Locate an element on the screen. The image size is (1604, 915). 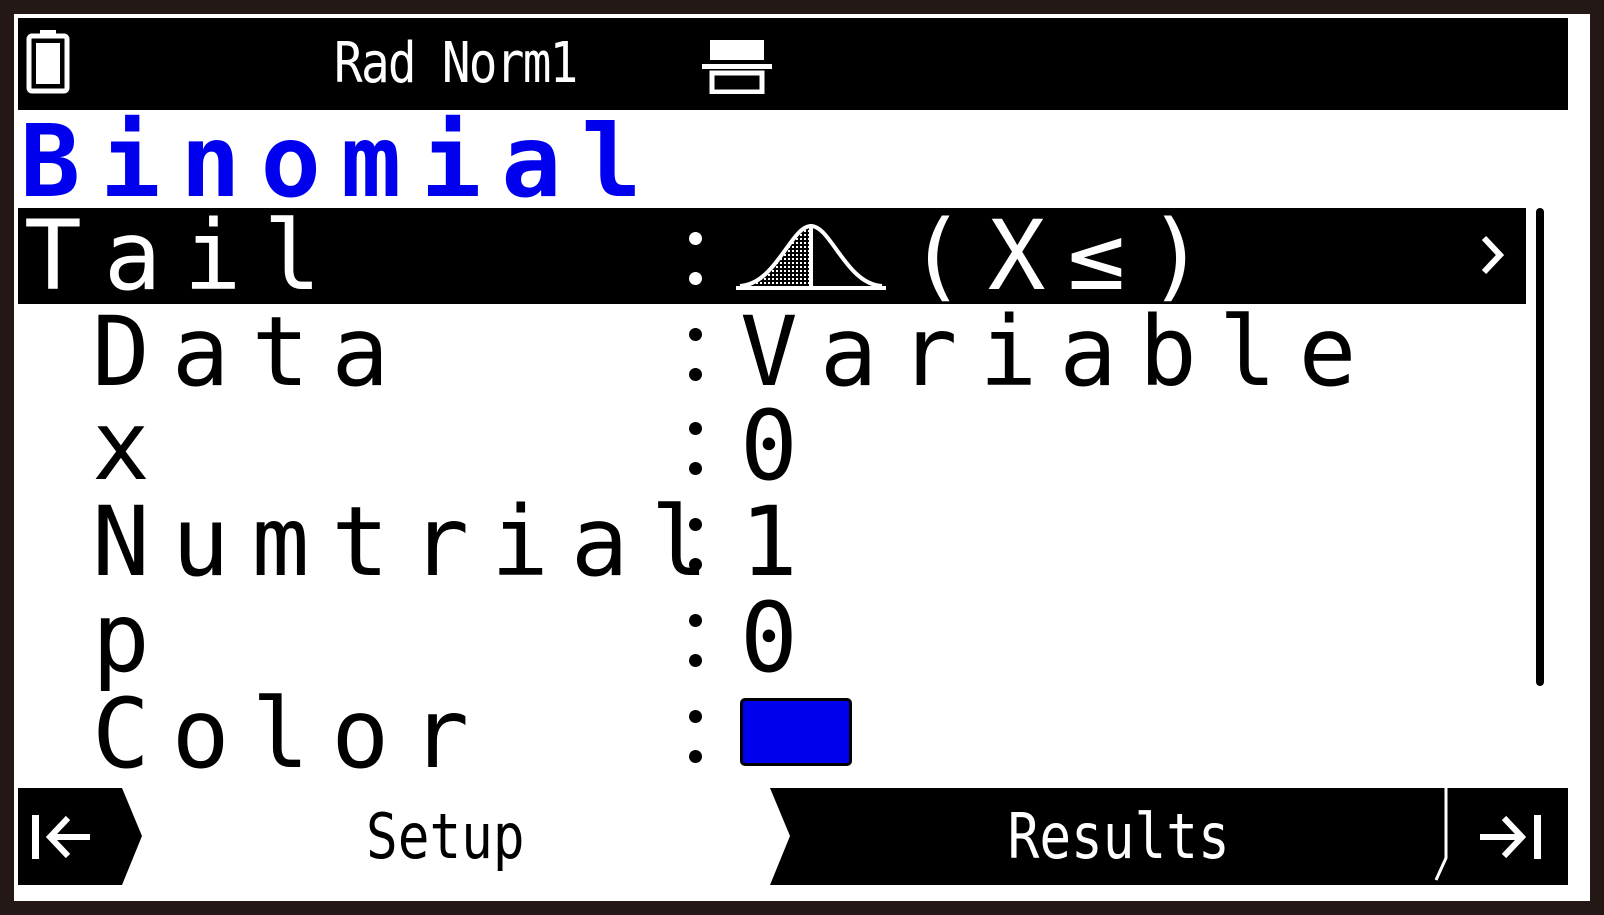
jump-first-button is located at coordinates (80, 836).